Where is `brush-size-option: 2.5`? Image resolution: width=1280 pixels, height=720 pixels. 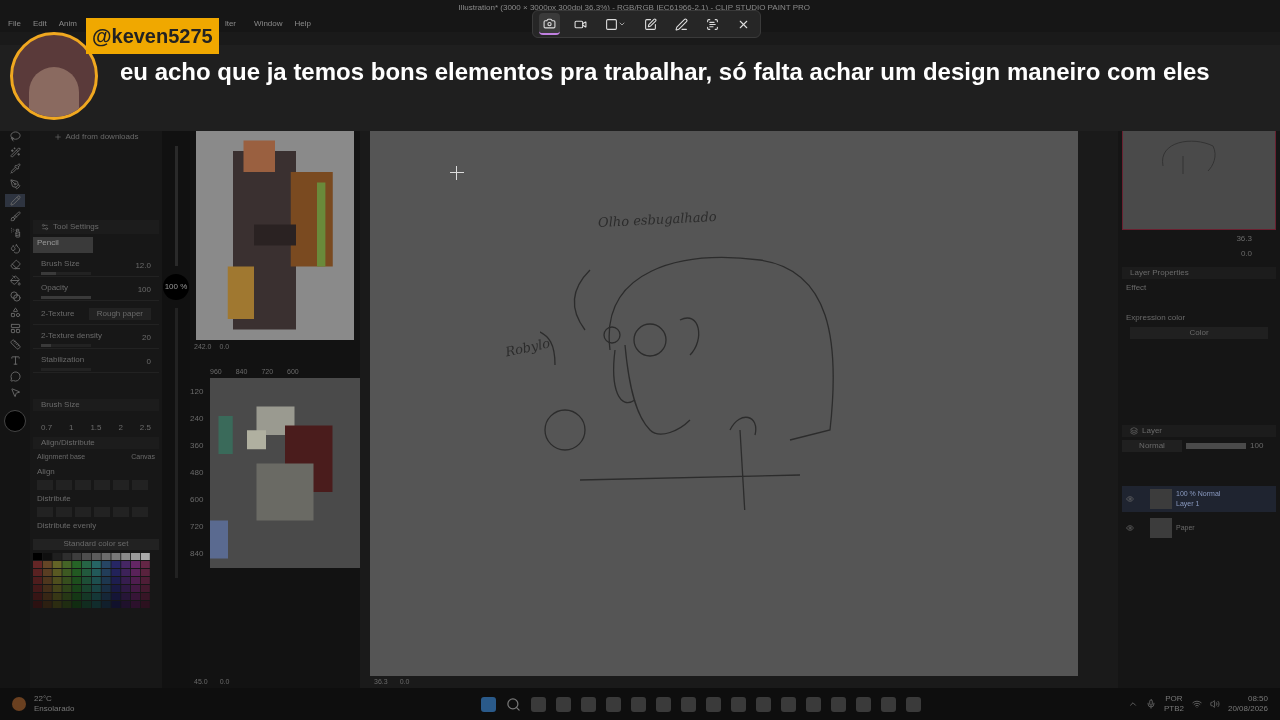
brush-size-option: 2.5 is located at coordinates (145, 428).